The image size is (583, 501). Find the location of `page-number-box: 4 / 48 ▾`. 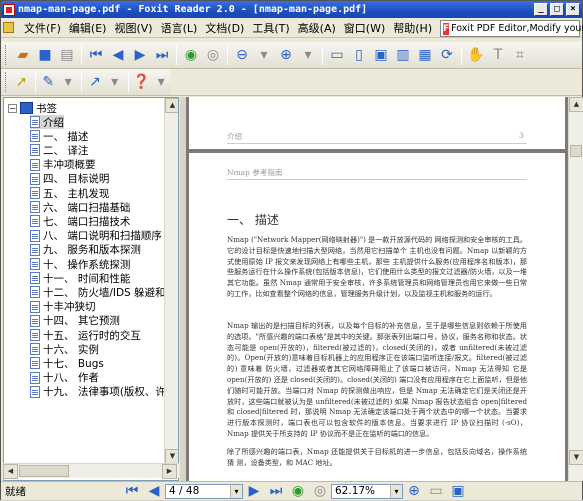

page-number-box: 4 / 48 ▾ is located at coordinates (204, 491).